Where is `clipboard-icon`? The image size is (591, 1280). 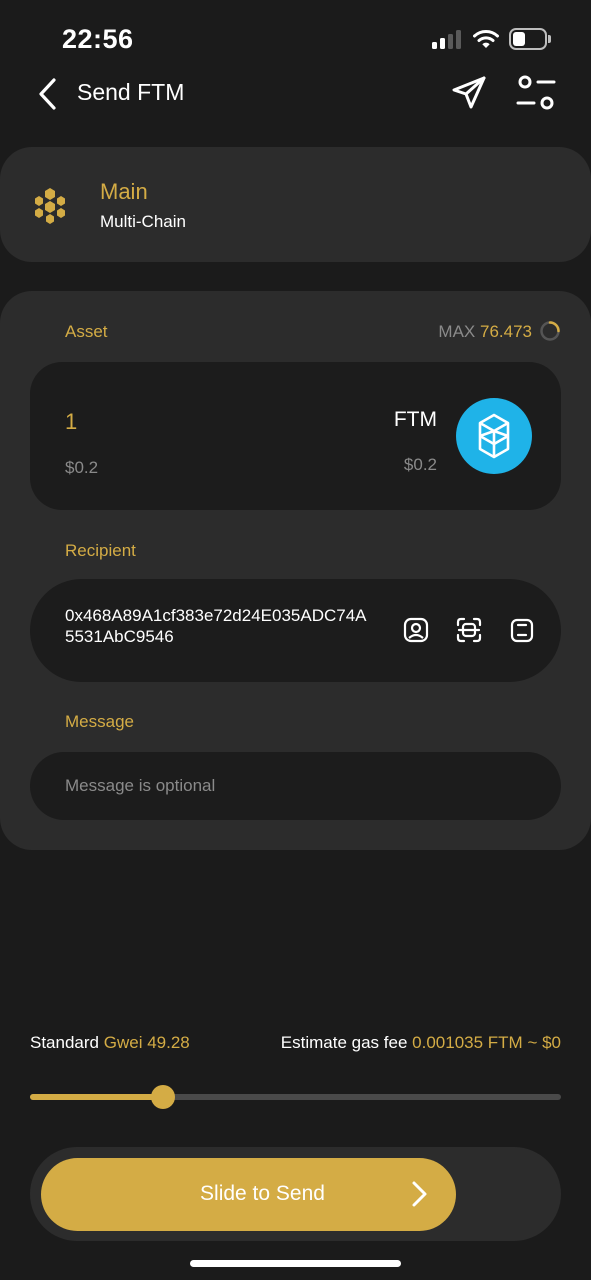 clipboard-icon is located at coordinates (522, 630).